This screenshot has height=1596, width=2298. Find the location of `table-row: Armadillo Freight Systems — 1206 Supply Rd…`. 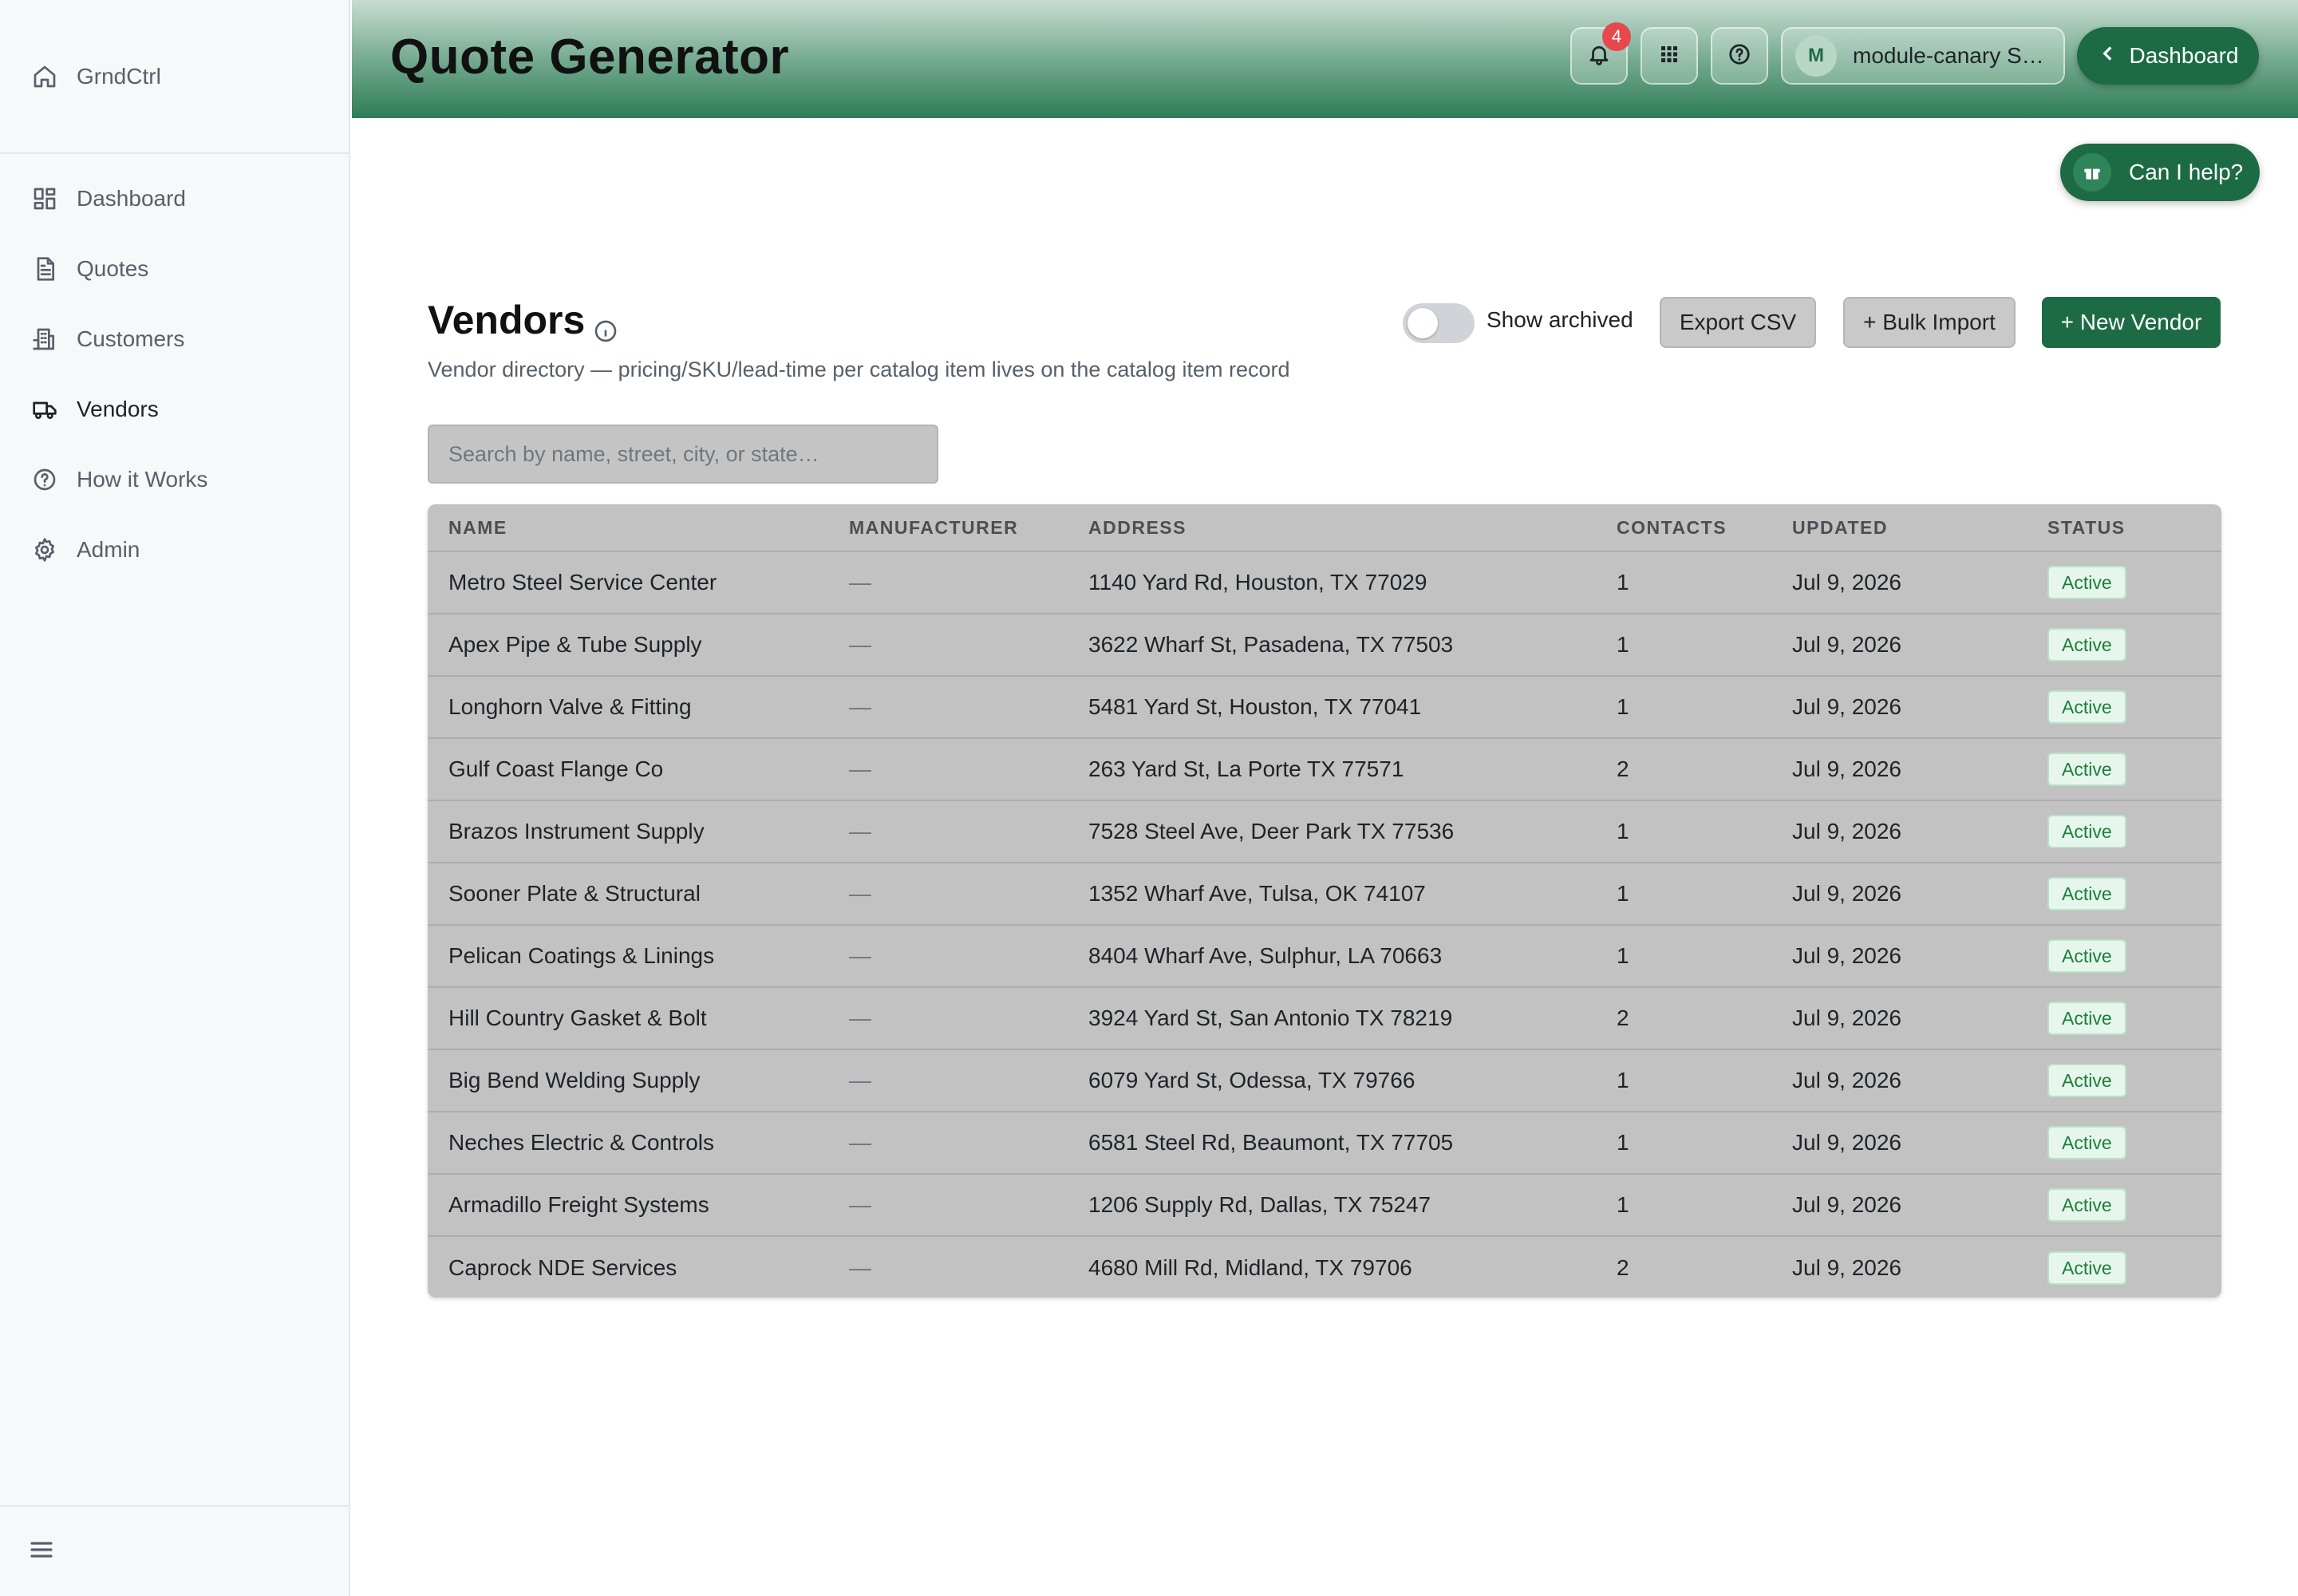

table-row: Armadillo Freight Systems — 1206 Supply Rd… is located at coordinates (1324, 1206).